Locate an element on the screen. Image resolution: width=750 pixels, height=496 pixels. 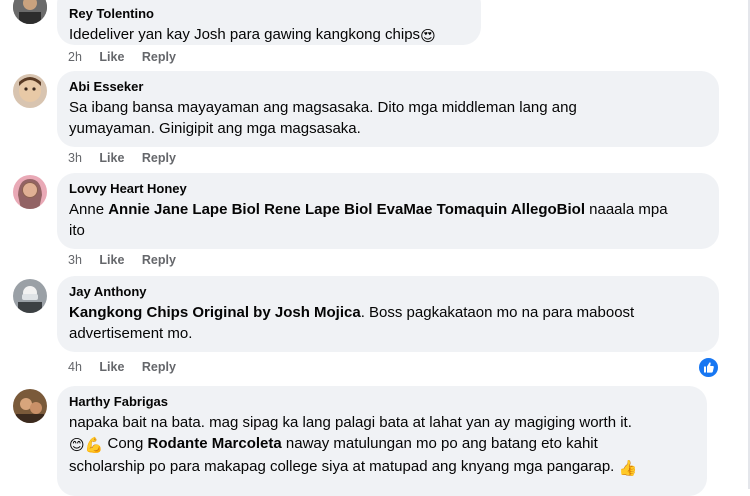
thumbs-up-emoji-icon: 👍 is located at coordinates (628, 468).